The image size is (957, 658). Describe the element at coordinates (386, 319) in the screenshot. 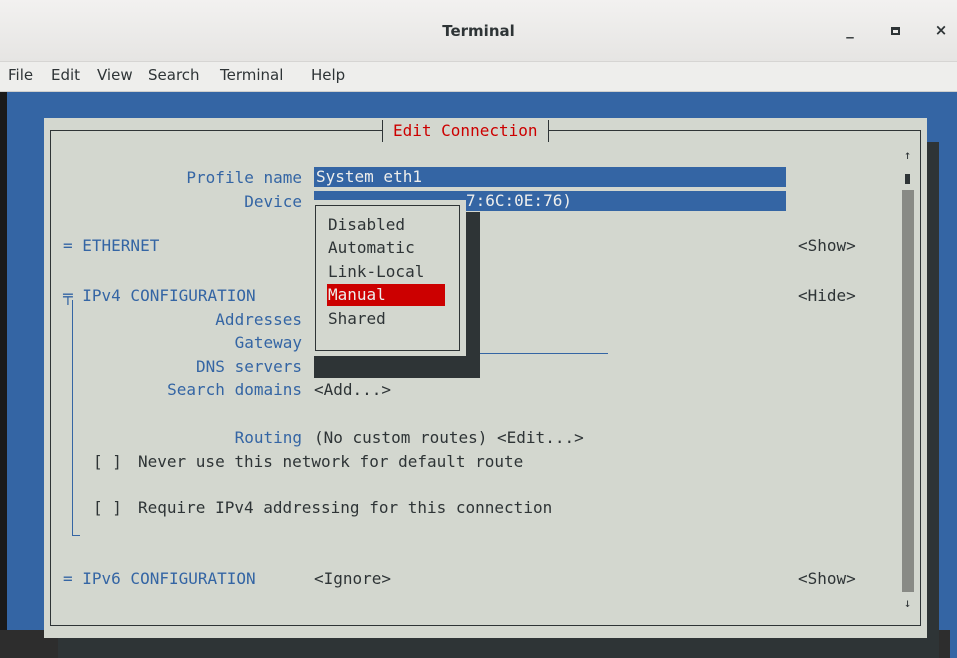

I see `popup-option-shared: Shared` at that location.